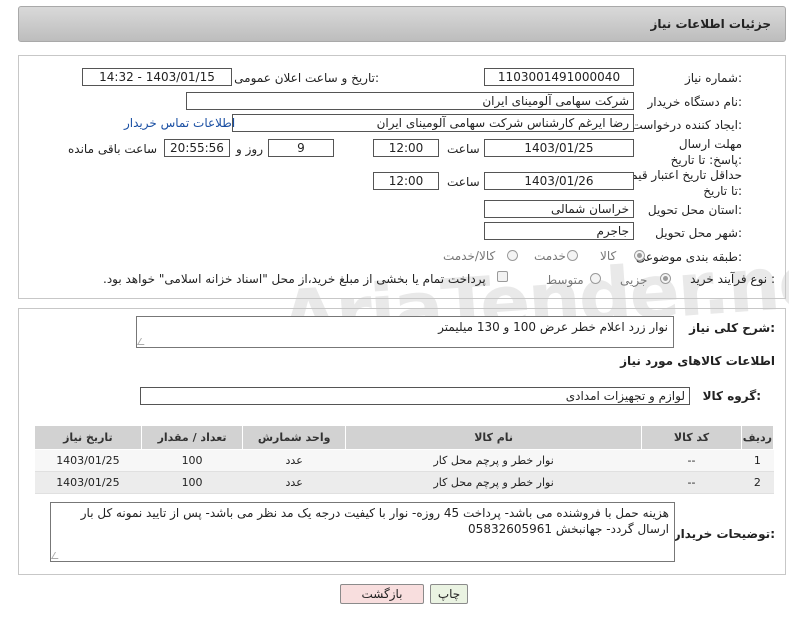 The height and width of the screenshot is (620, 789). I want to click on category-radio-goods, so click(639, 255).